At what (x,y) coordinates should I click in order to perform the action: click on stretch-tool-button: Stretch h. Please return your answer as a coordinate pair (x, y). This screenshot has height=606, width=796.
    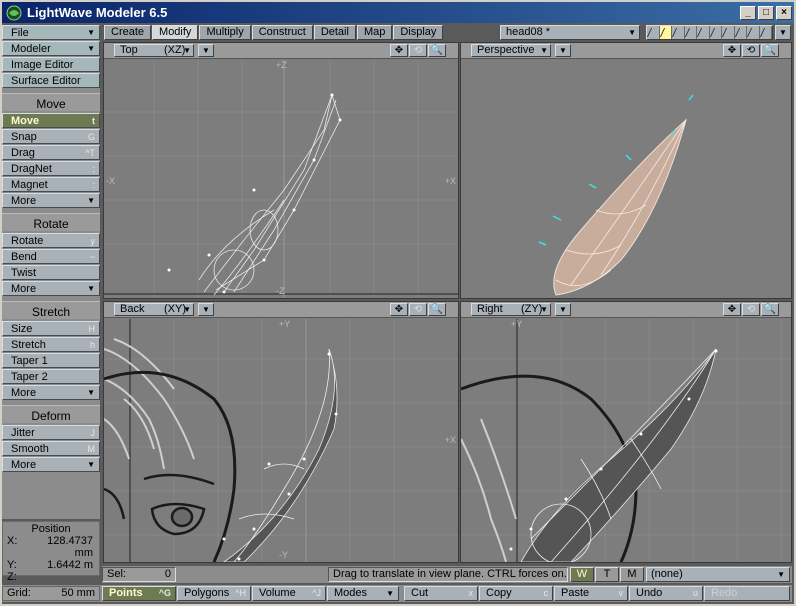
    Looking at the image, I should click on (51, 344).